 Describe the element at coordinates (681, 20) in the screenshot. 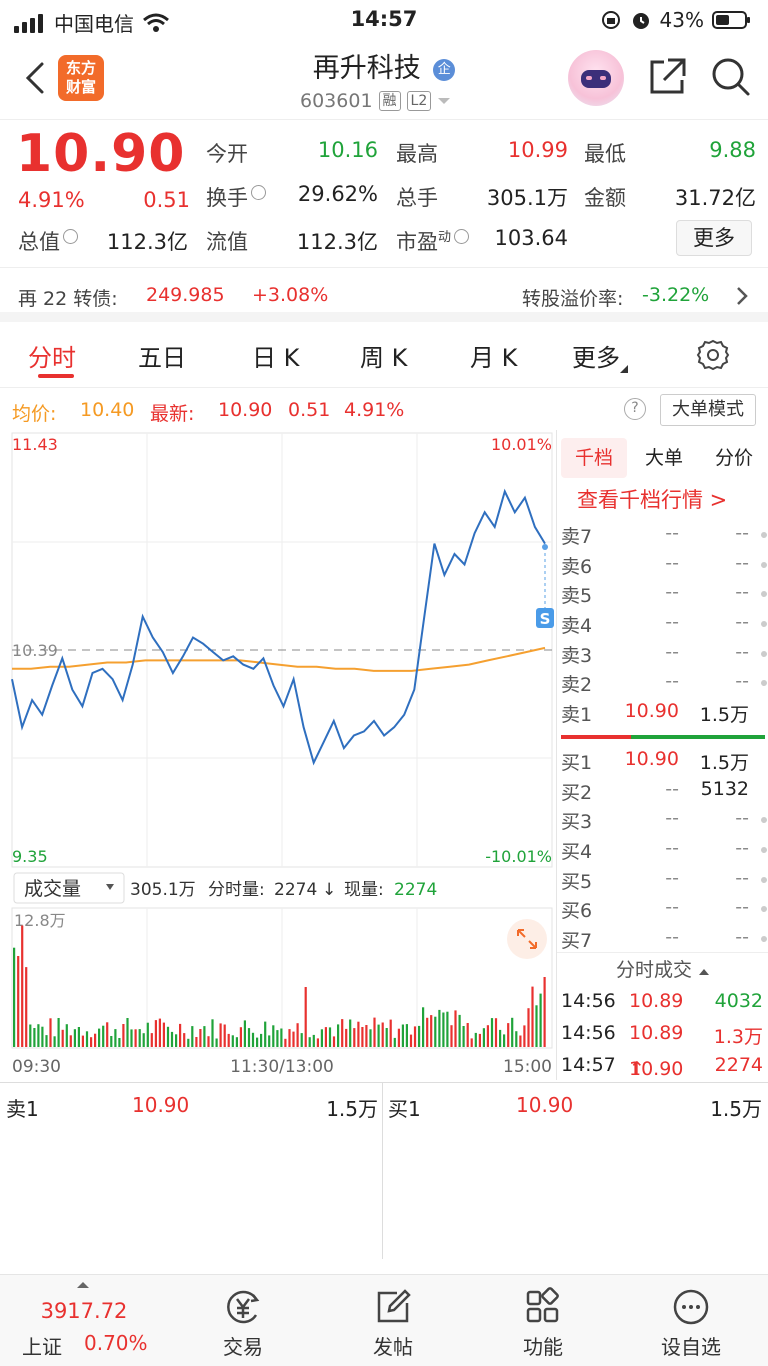

I see `battery-pct: 43%` at that location.